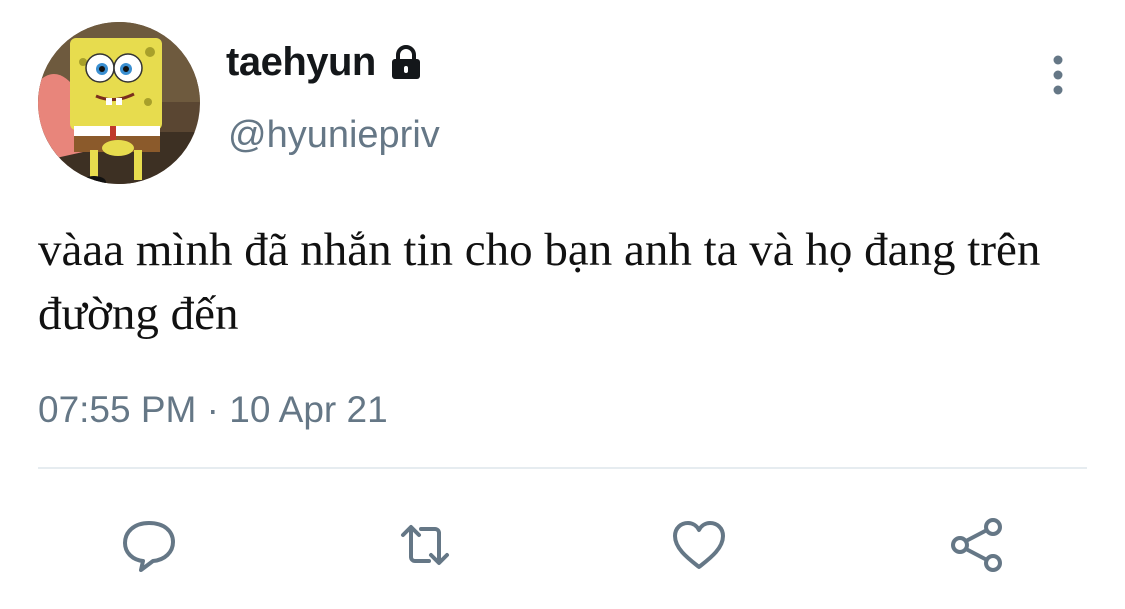 Image resolution: width=1125 pixels, height=609 pixels. I want to click on display-name: taehyun, so click(301, 62).